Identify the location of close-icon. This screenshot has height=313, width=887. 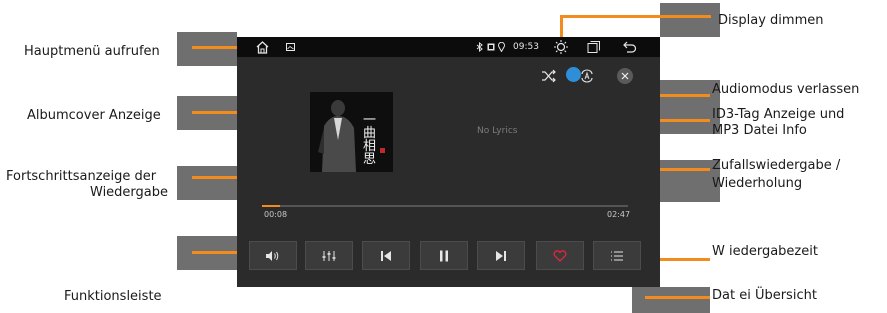
(625, 76).